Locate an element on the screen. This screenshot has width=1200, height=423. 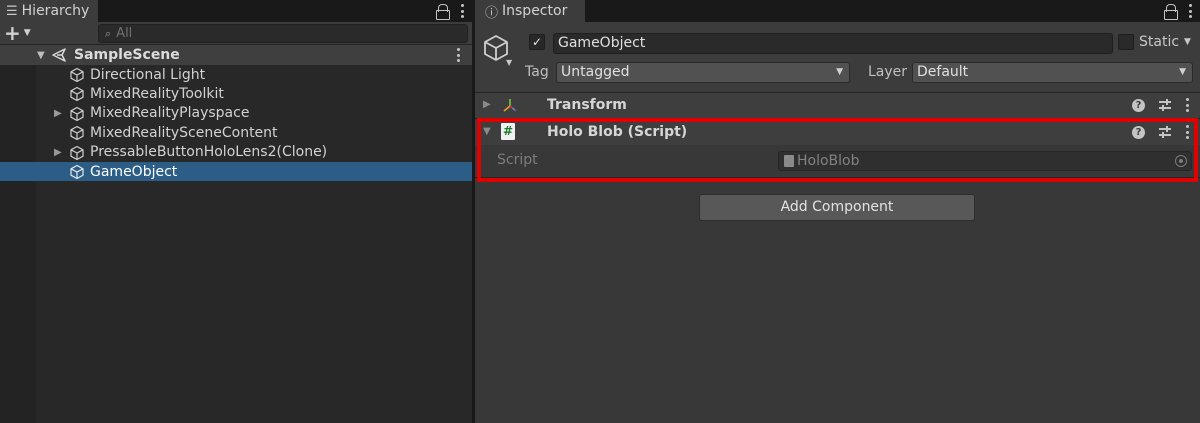
tab-inspector-label: Inspector is located at coordinates (535, 11).